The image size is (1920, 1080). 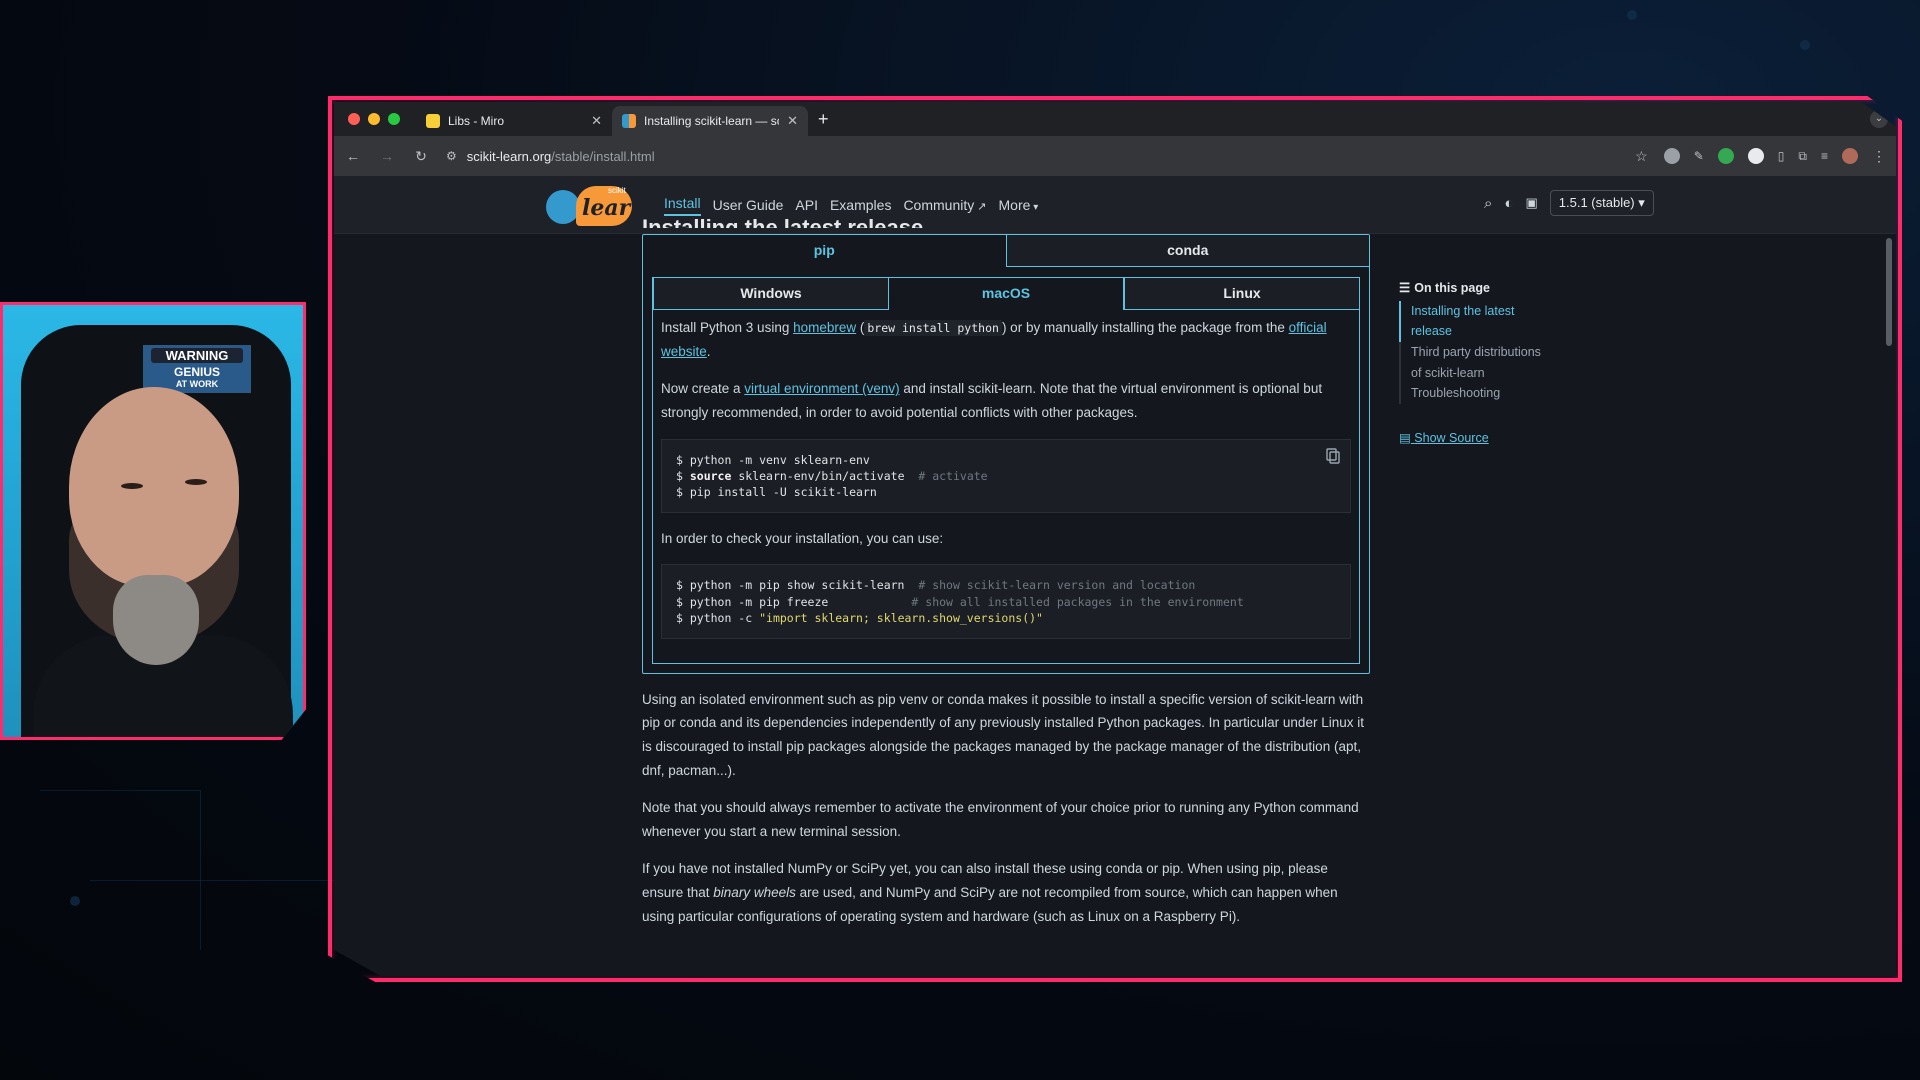 What do you see at coordinates (752, 601) in the screenshot?
I see `code-line: $ python -m pip freeze` at bounding box center [752, 601].